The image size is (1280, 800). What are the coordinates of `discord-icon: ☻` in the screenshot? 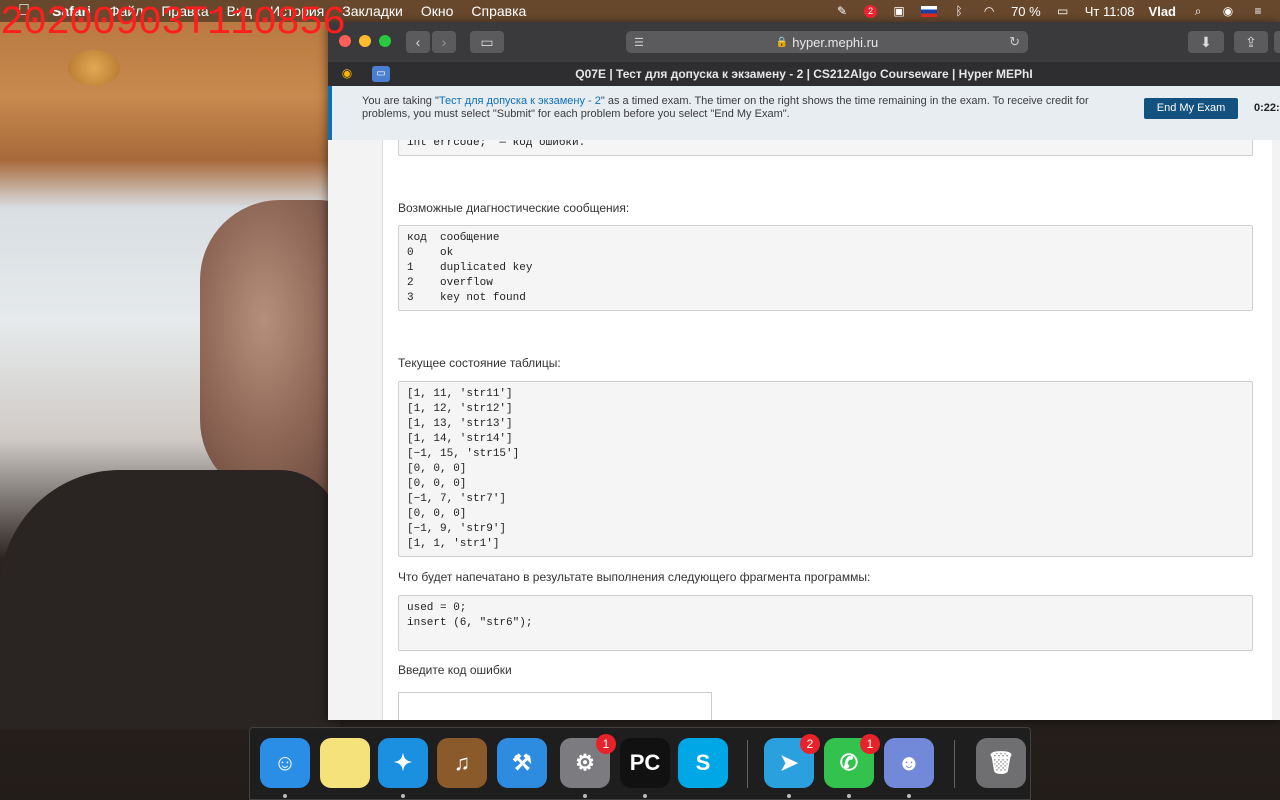 It's located at (909, 763).